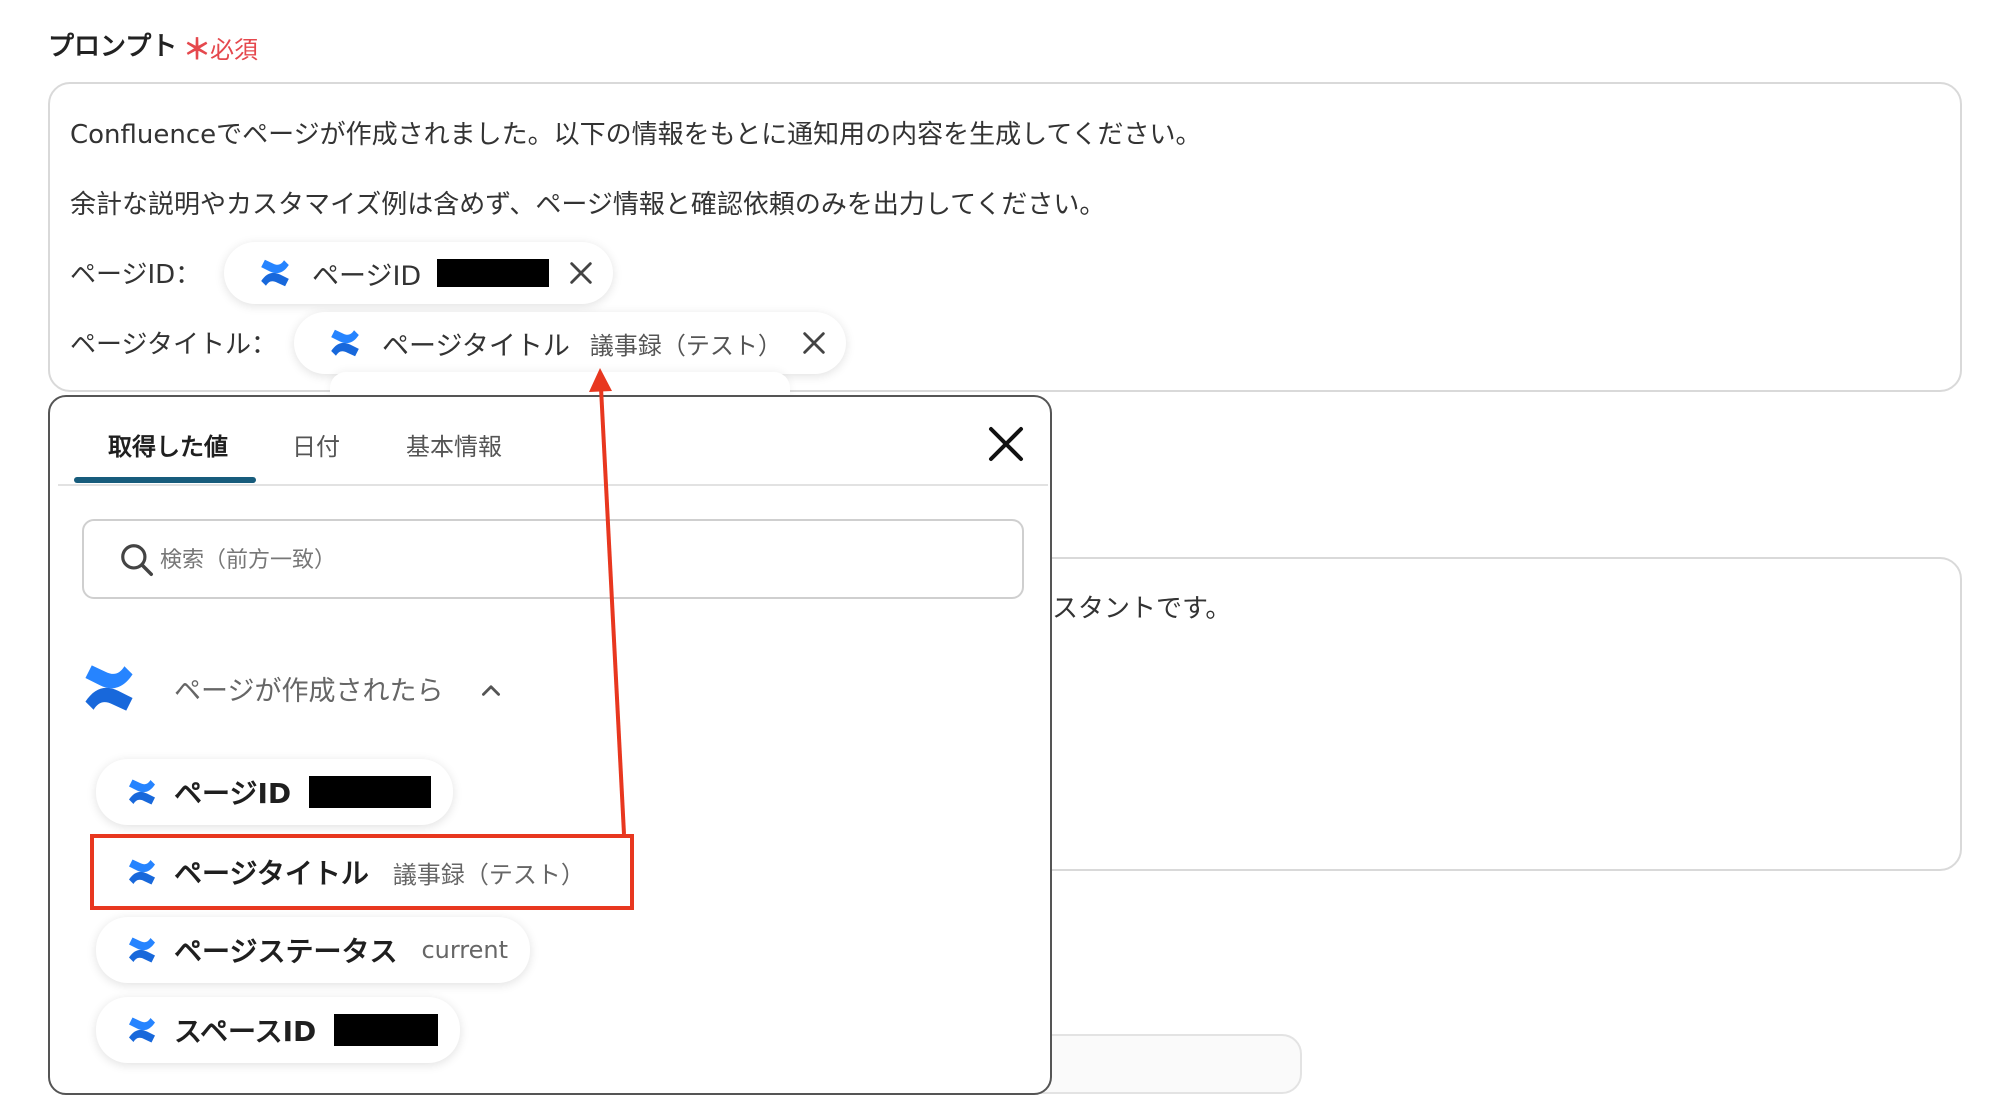  What do you see at coordinates (362, 872) in the screenshot?
I see `highlight-box` at bounding box center [362, 872].